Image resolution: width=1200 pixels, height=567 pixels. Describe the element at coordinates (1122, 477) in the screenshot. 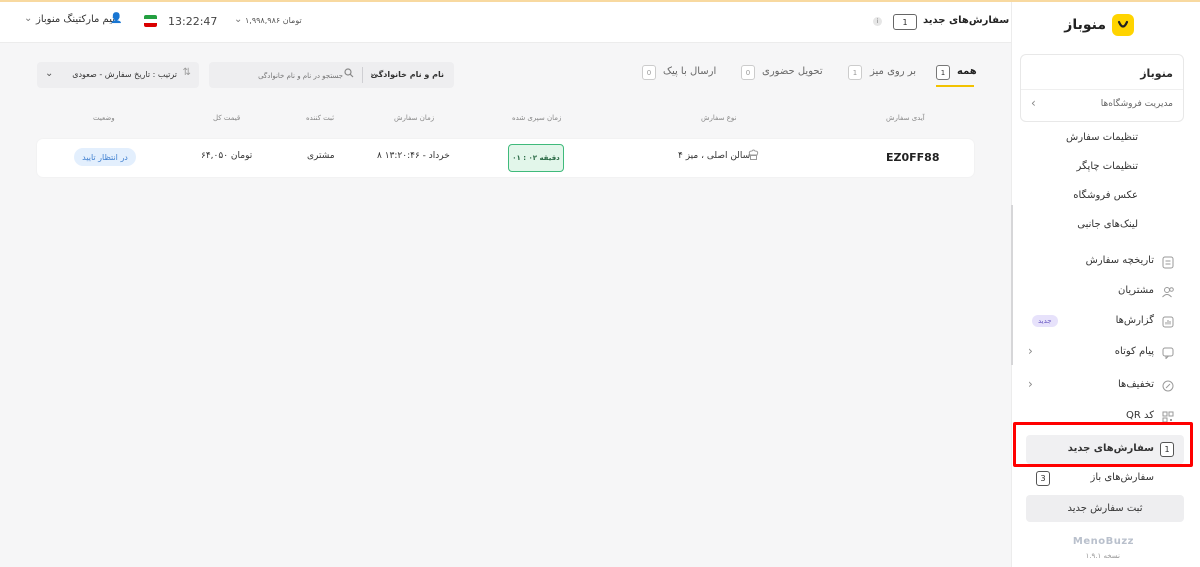

I see `sidebar-item-label: سفارش‌های باز` at that location.